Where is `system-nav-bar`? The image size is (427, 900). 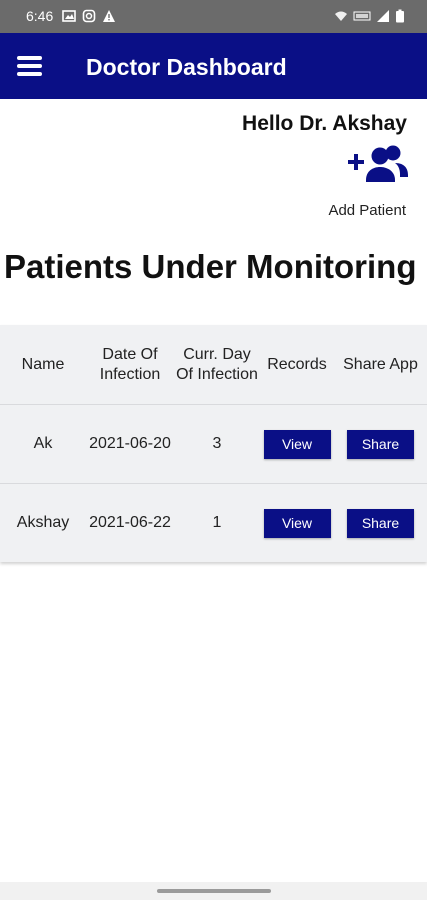 system-nav-bar is located at coordinates (213, 891).